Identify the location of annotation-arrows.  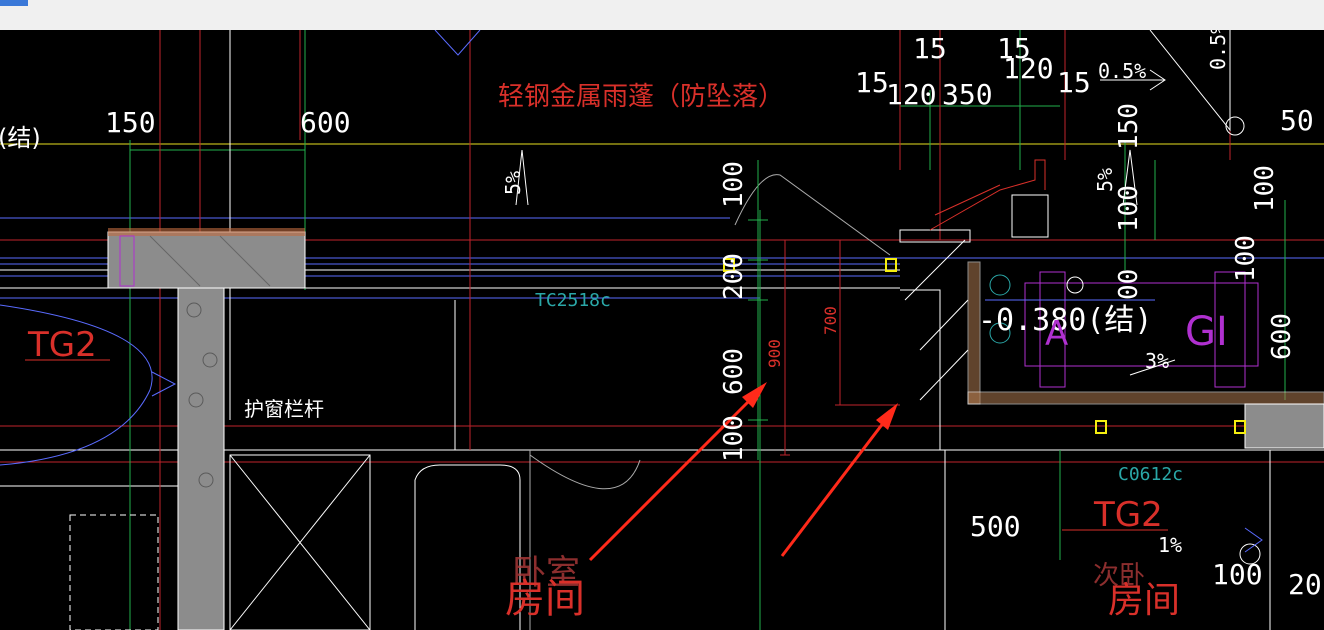
(743, 472).